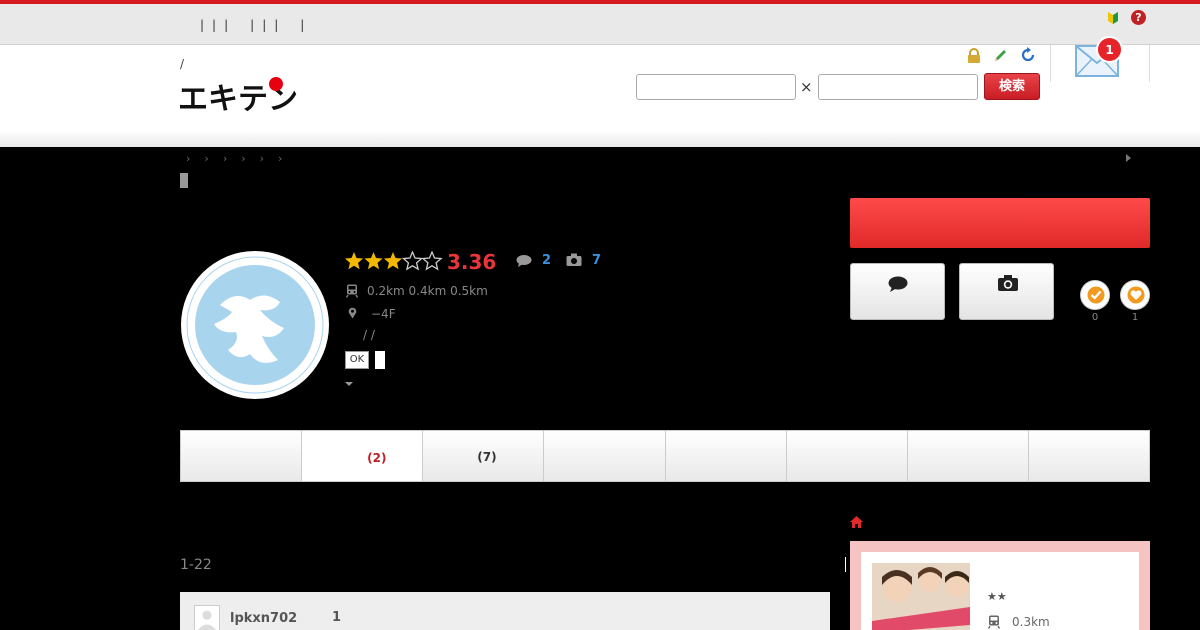 This screenshot has width=1200, height=630. Describe the element at coordinates (1109, 49) in the screenshot. I see `notification-badge: 1` at that location.